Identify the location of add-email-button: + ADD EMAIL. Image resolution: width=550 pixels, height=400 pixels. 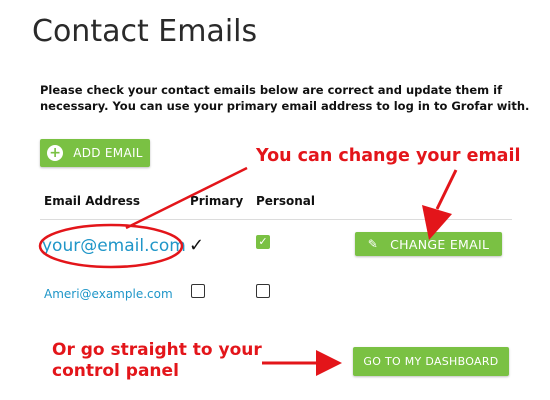
(95, 153).